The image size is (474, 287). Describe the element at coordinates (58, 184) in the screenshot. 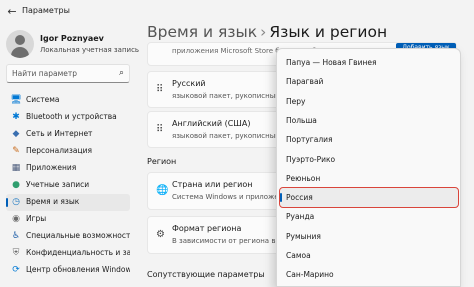

I see `sidebar-item-label: Учетные записи` at that location.